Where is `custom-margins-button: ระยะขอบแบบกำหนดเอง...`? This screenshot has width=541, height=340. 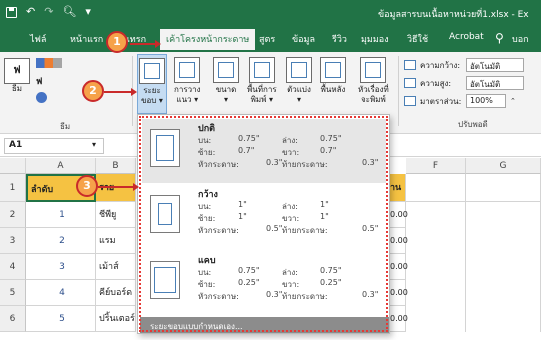 custom-margins-button: ระยะขอบแบบกำหนดเอง... is located at coordinates (264, 325).